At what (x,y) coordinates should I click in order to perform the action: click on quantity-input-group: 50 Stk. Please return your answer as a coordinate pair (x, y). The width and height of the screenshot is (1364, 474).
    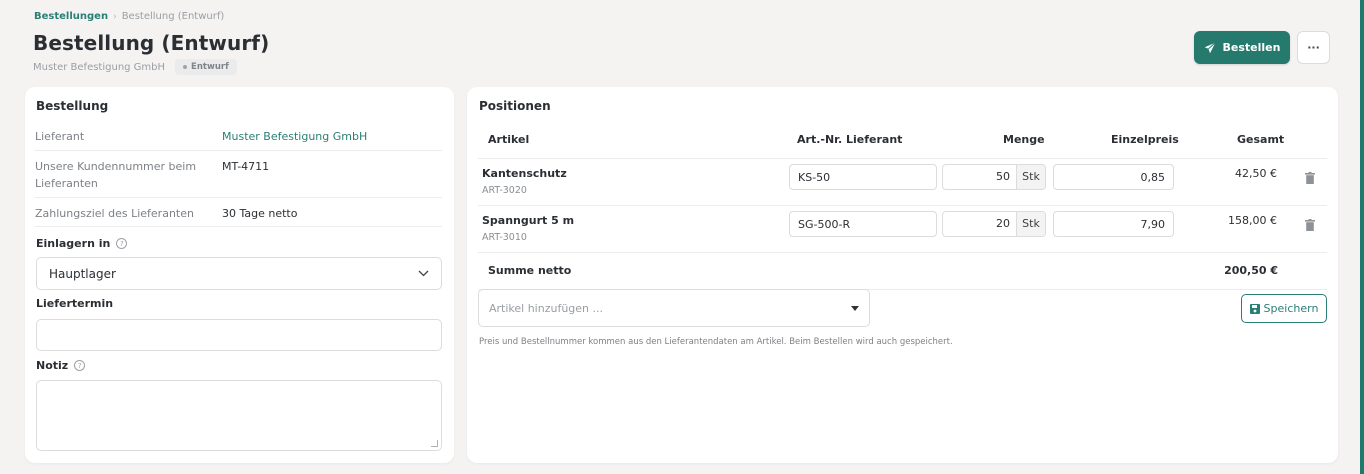
    Looking at the image, I should click on (994, 177).